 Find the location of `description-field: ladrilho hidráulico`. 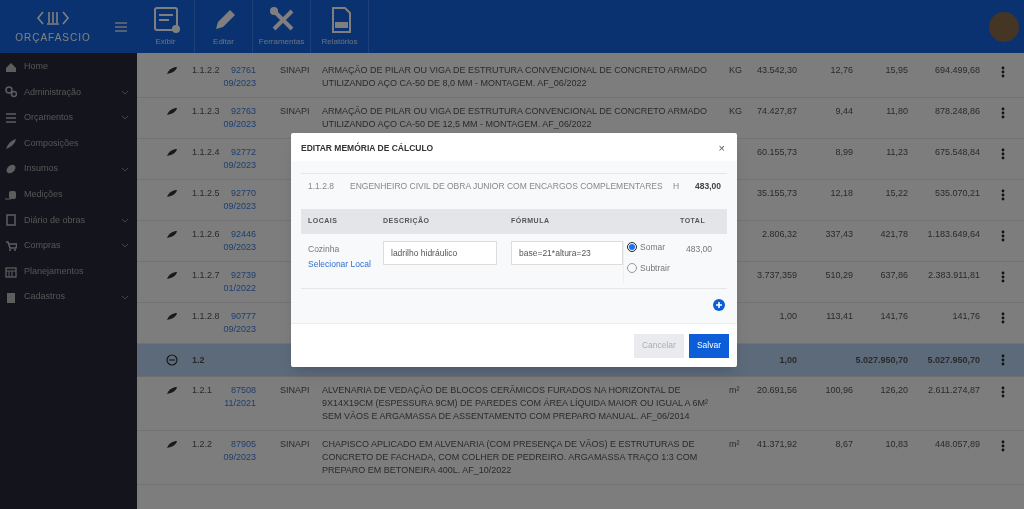

description-field: ladrilho hidráulico is located at coordinates (440, 253).